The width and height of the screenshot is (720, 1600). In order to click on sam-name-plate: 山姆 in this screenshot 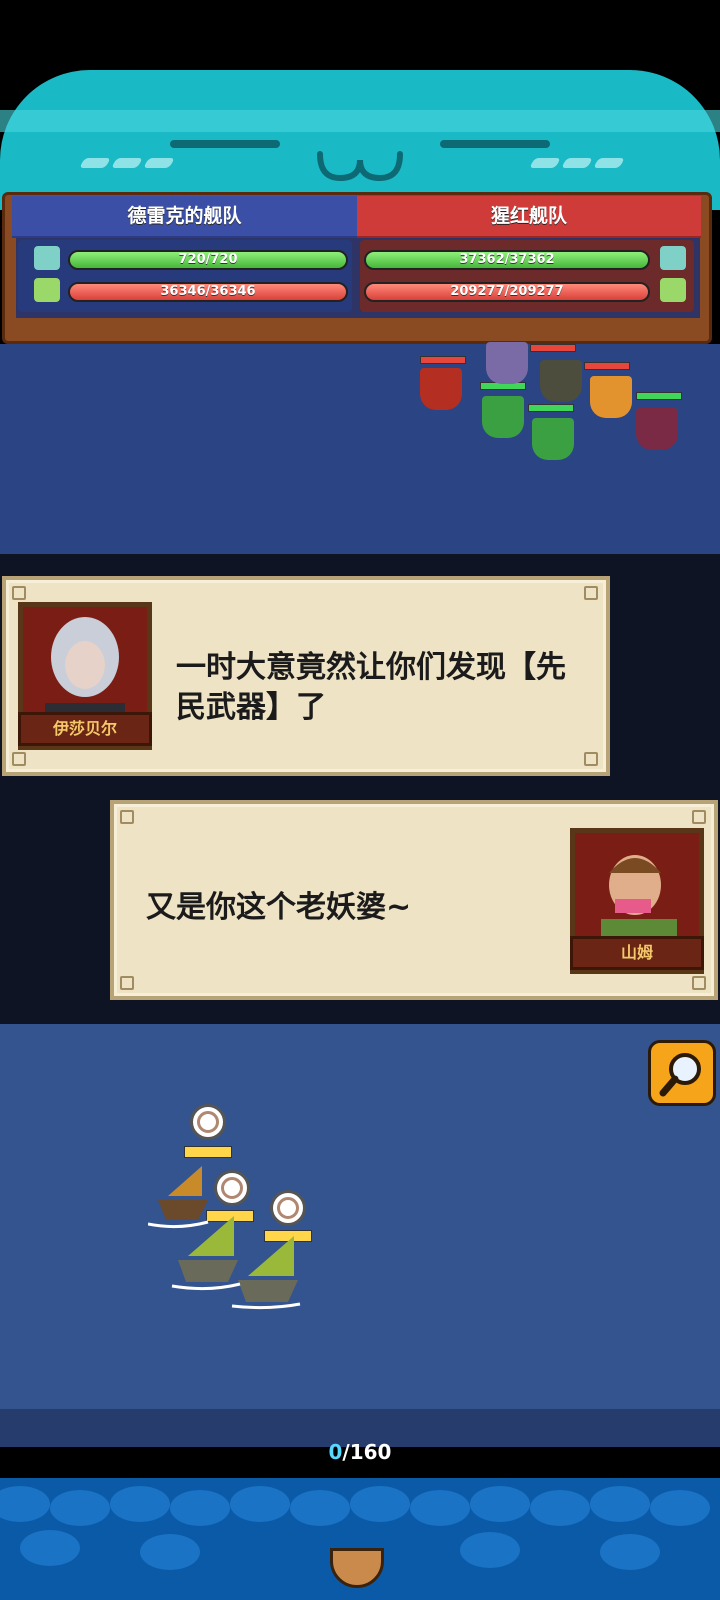, I will do `click(637, 953)`.